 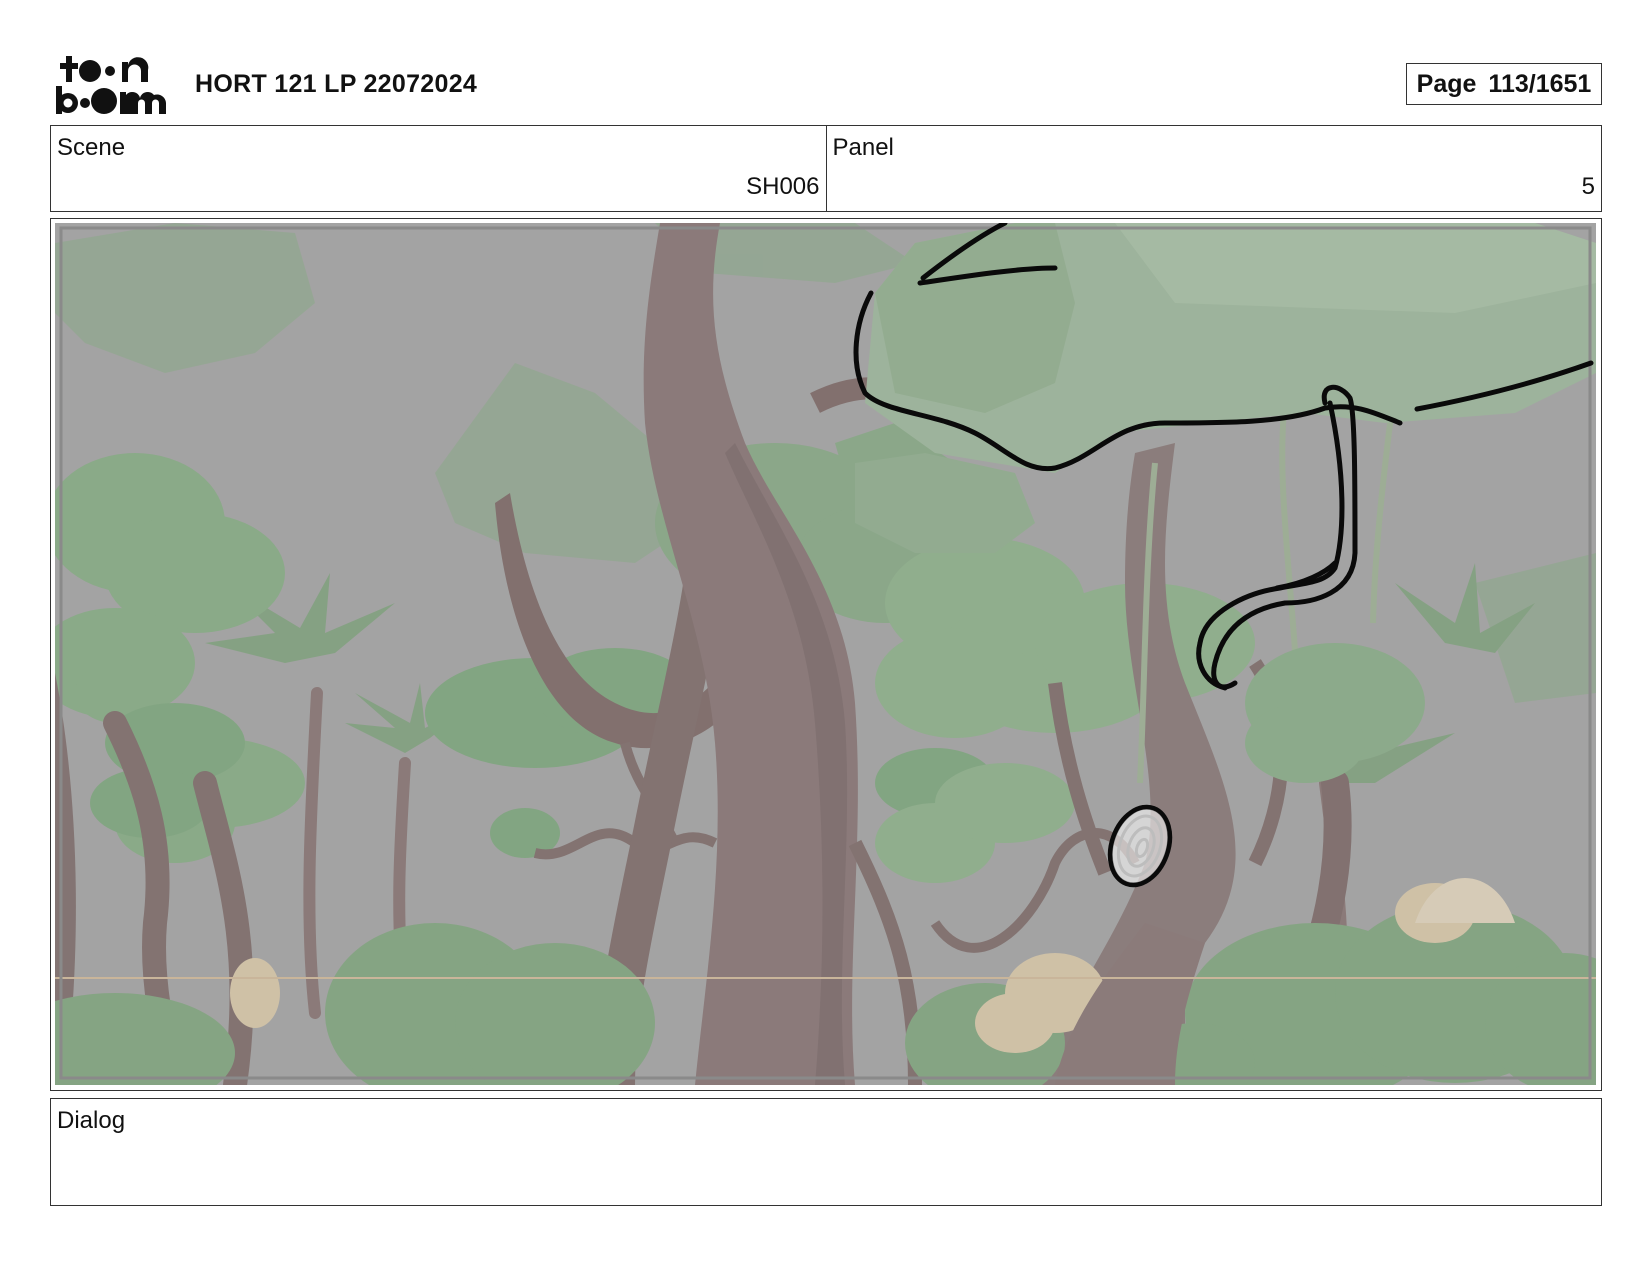 What do you see at coordinates (111, 85) in the screenshot?
I see `toon-boom-logo` at bounding box center [111, 85].